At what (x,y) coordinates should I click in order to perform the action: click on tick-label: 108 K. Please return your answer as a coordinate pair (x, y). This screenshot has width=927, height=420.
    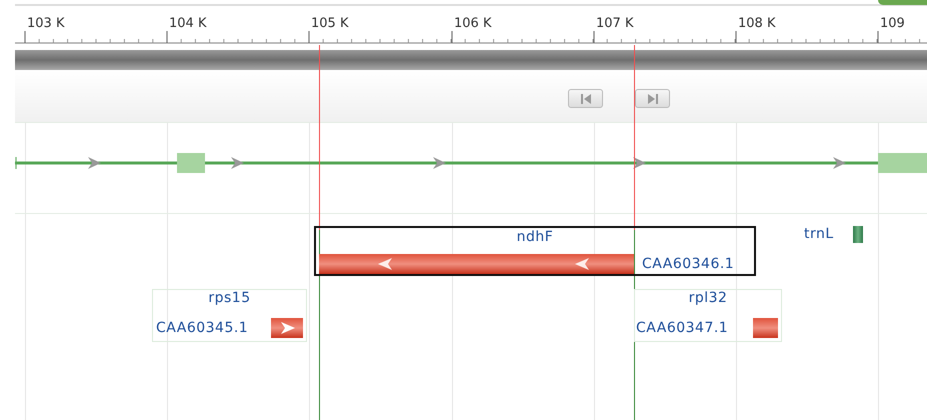
    Looking at the image, I should click on (757, 23).